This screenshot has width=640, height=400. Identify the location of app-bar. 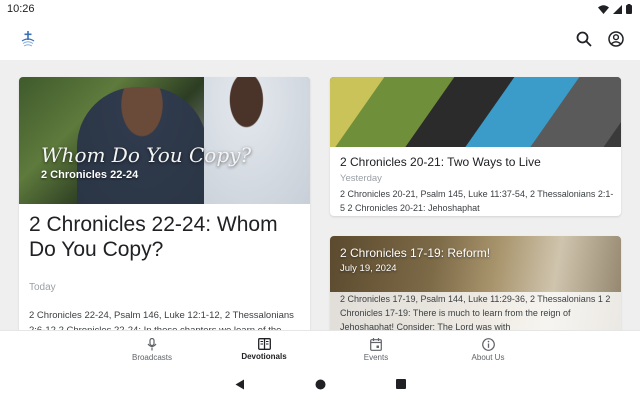
(320, 39).